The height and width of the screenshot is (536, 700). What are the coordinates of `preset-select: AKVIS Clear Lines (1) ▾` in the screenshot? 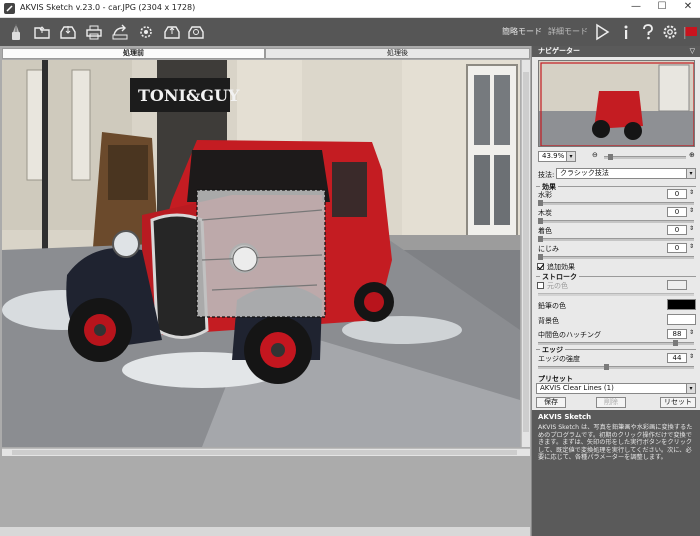 It's located at (616, 388).